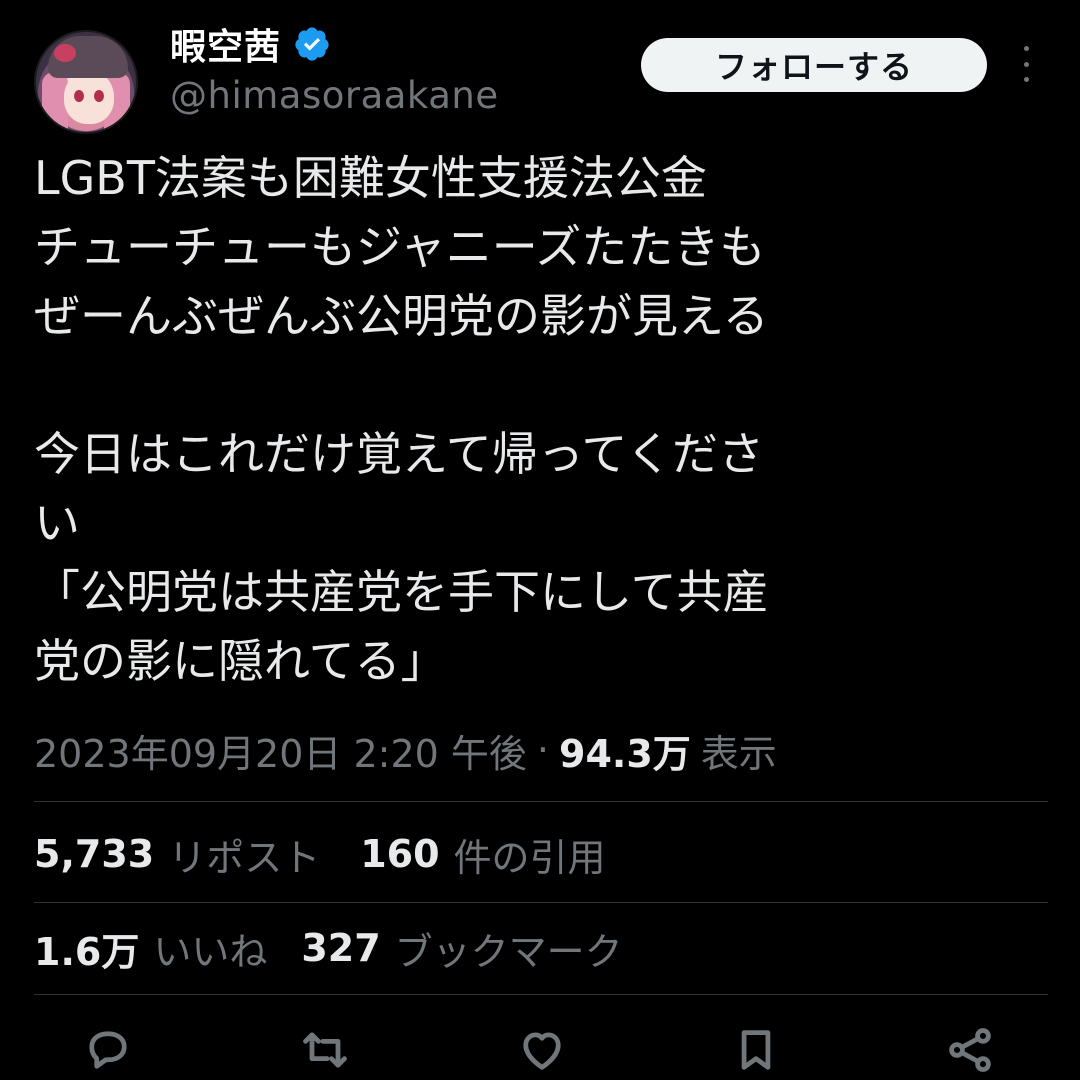 The width and height of the screenshot is (1080, 1080). What do you see at coordinates (625, 753) in the screenshot?
I see `views-count: 94.3万` at bounding box center [625, 753].